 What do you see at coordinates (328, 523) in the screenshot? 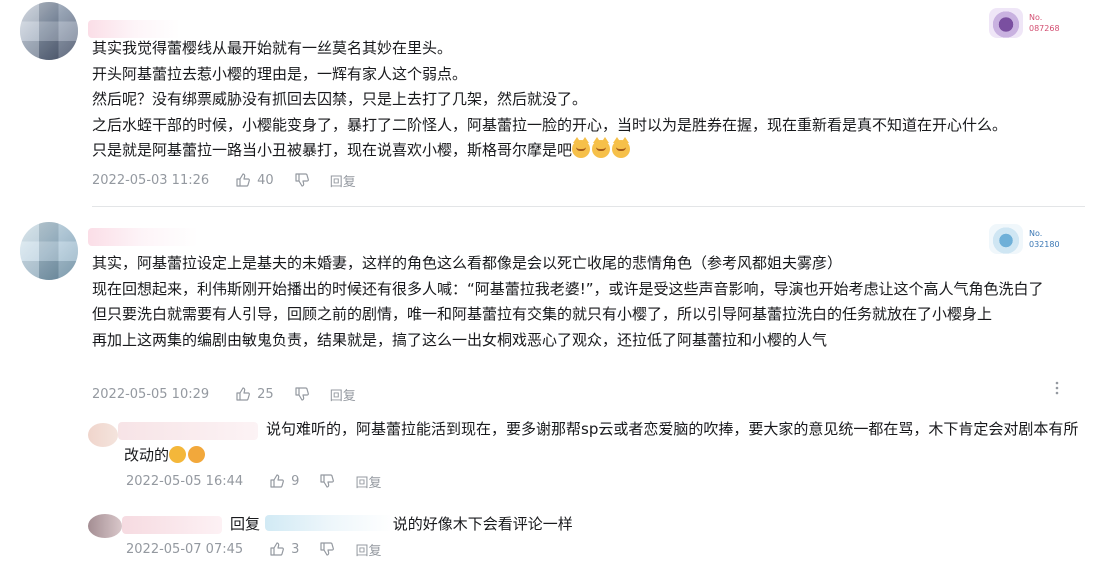
I see `mention-blurred` at bounding box center [328, 523].